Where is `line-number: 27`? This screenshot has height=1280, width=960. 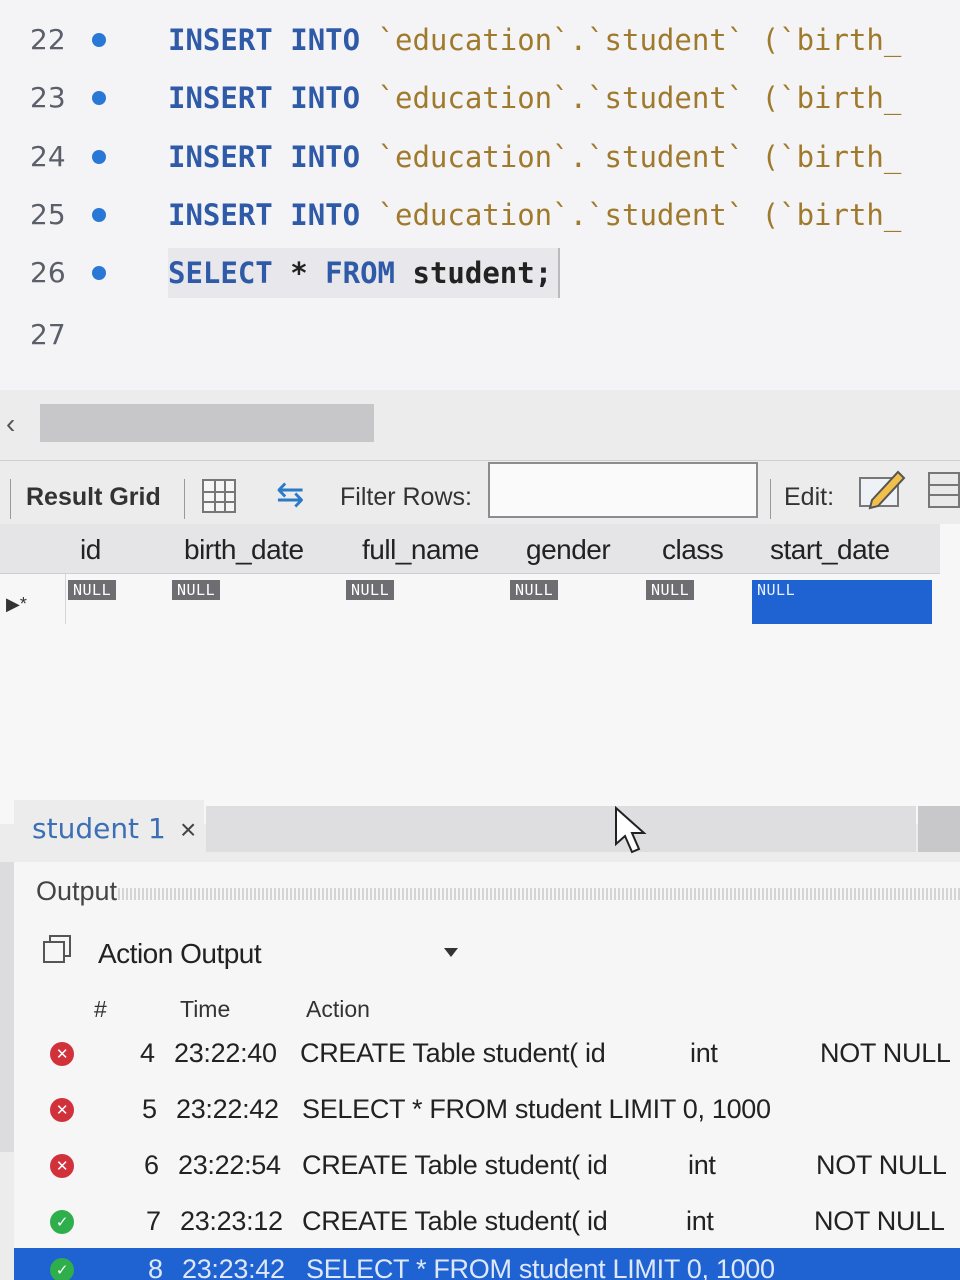 line-number: 27 is located at coordinates (48, 334).